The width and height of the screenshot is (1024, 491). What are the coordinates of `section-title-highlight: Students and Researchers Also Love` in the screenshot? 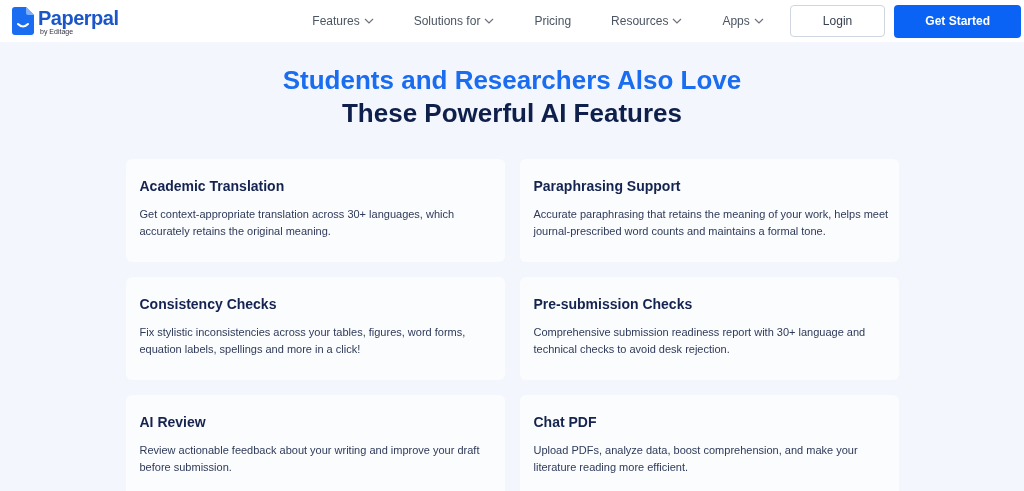 It's located at (512, 80).